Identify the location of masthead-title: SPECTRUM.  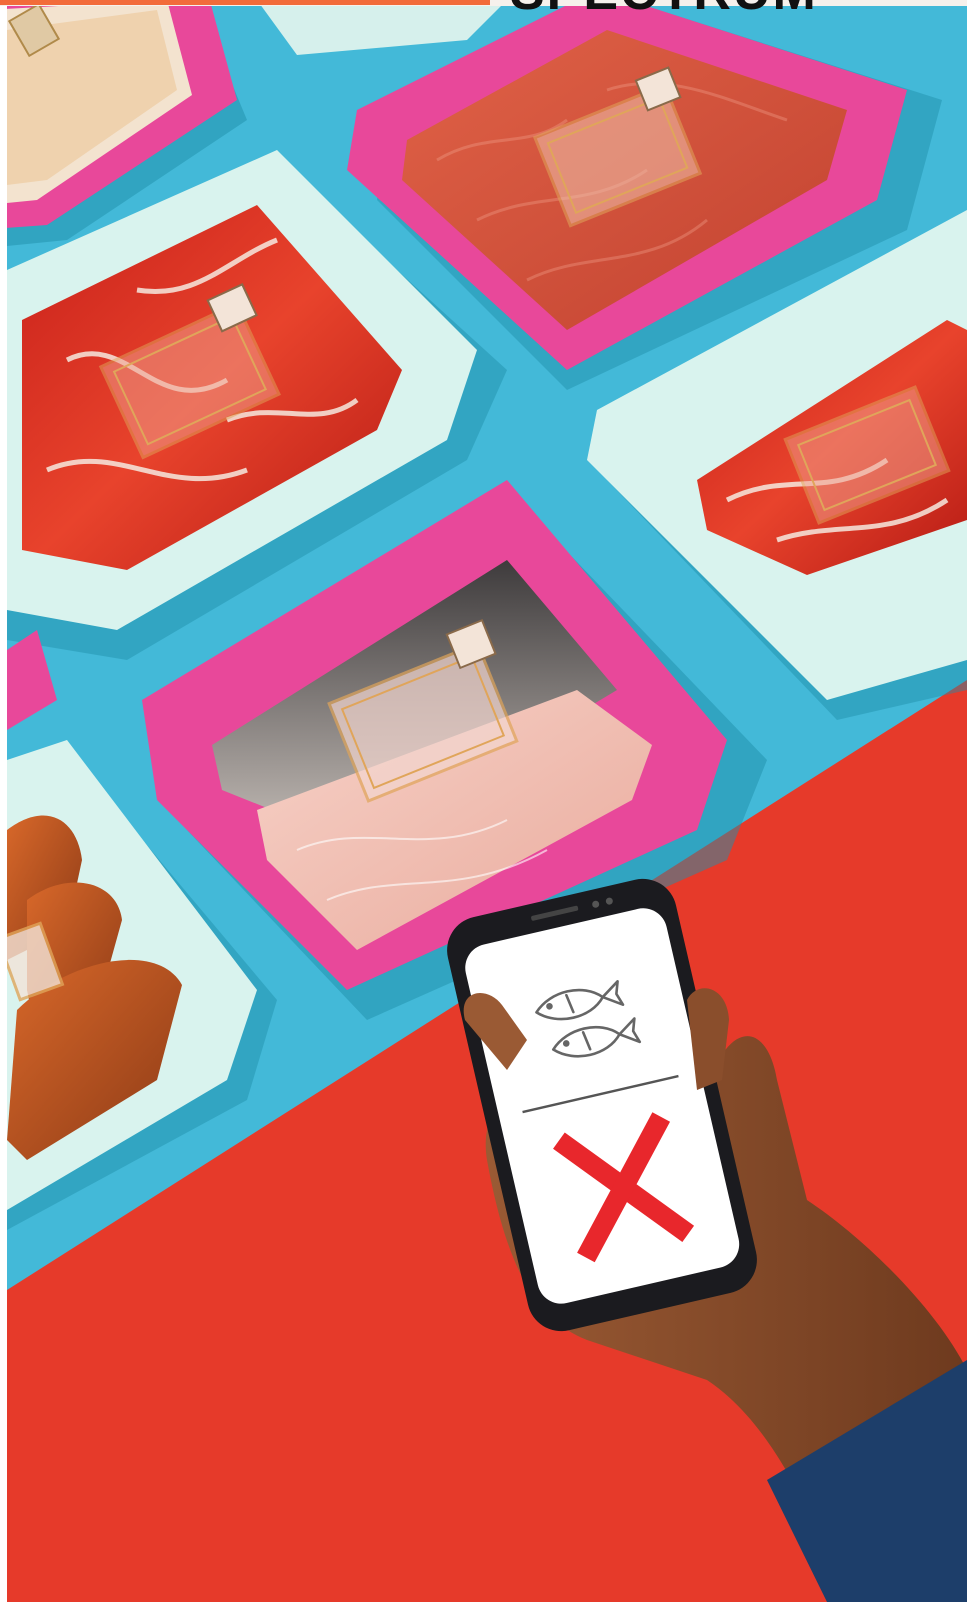
(664, 9).